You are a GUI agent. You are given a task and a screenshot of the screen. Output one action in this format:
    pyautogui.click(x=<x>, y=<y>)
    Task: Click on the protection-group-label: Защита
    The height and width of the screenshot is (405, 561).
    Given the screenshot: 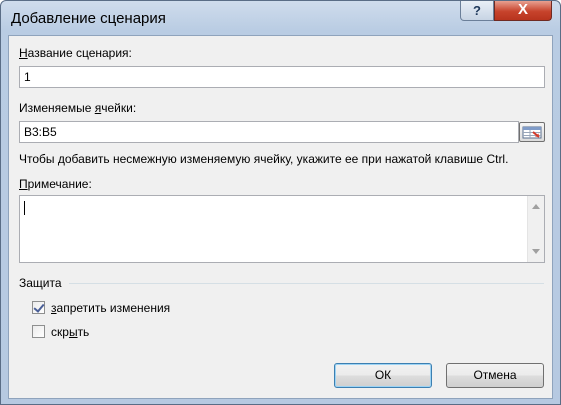 What is the action you would take?
    pyautogui.click(x=40, y=283)
    